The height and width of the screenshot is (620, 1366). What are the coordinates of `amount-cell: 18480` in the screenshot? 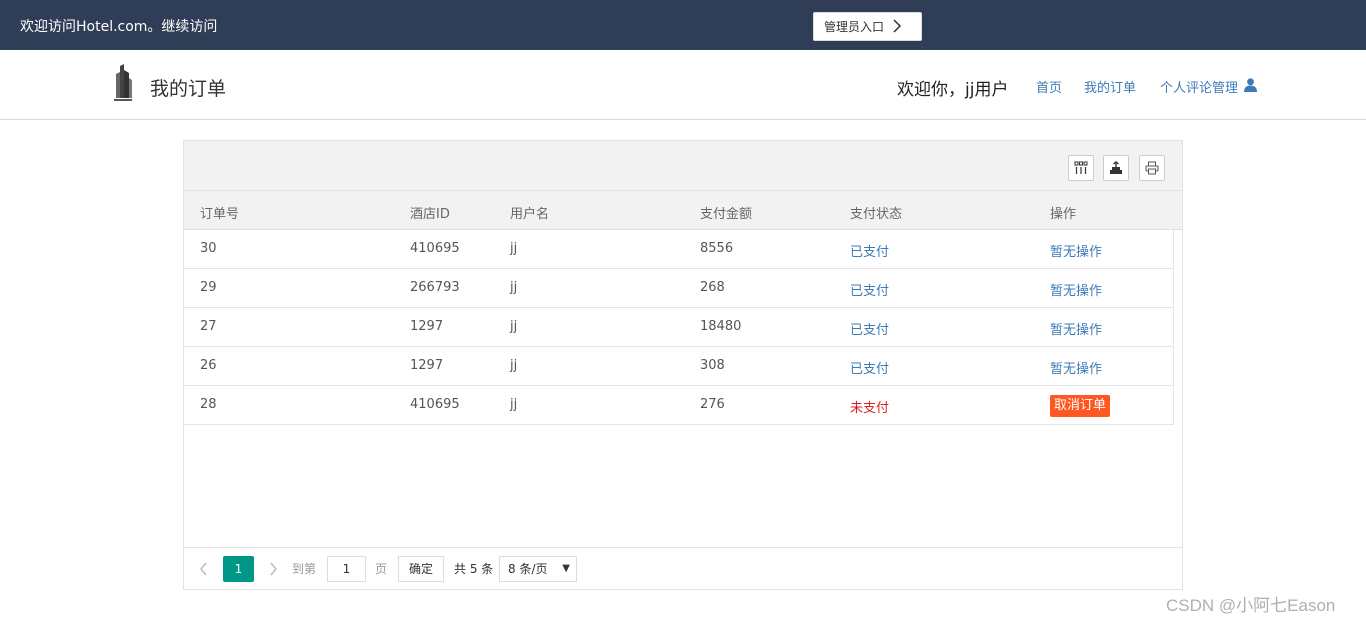 It's located at (721, 326).